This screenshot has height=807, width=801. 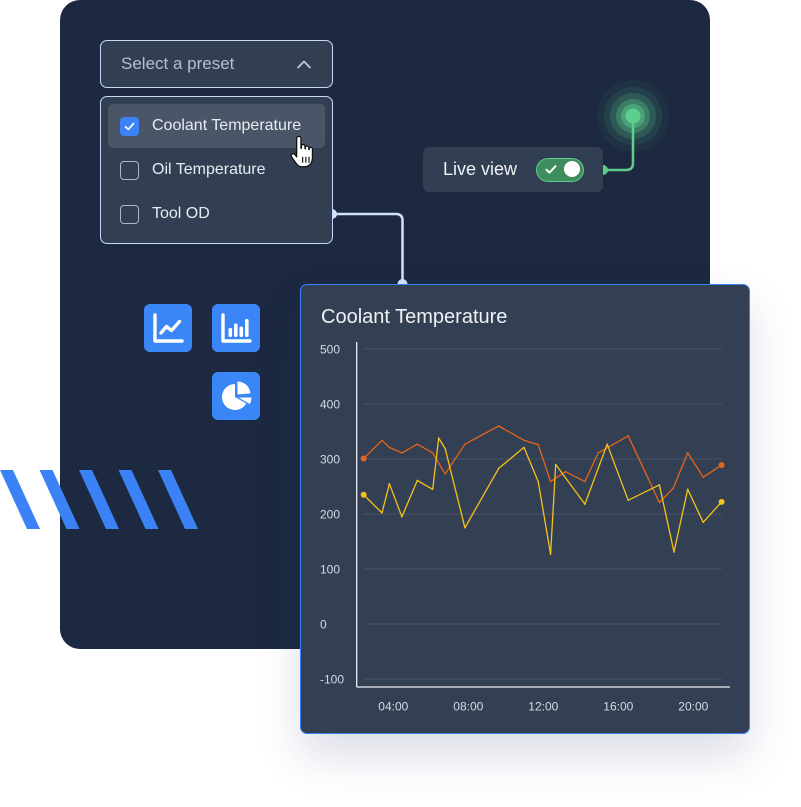 I want to click on series-2-line, so click(x=543, y=496).